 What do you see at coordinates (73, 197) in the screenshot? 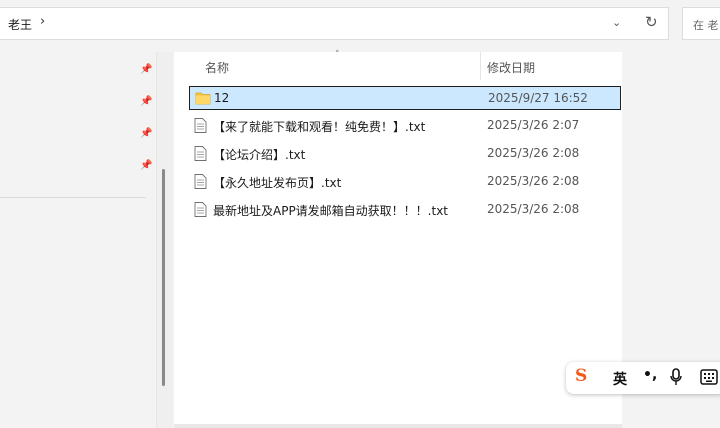
I see `navigation-divider` at bounding box center [73, 197].